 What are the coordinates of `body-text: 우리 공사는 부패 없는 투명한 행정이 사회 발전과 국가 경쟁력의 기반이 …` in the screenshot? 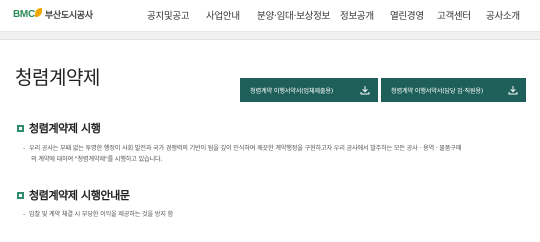 It's located at (245, 148).